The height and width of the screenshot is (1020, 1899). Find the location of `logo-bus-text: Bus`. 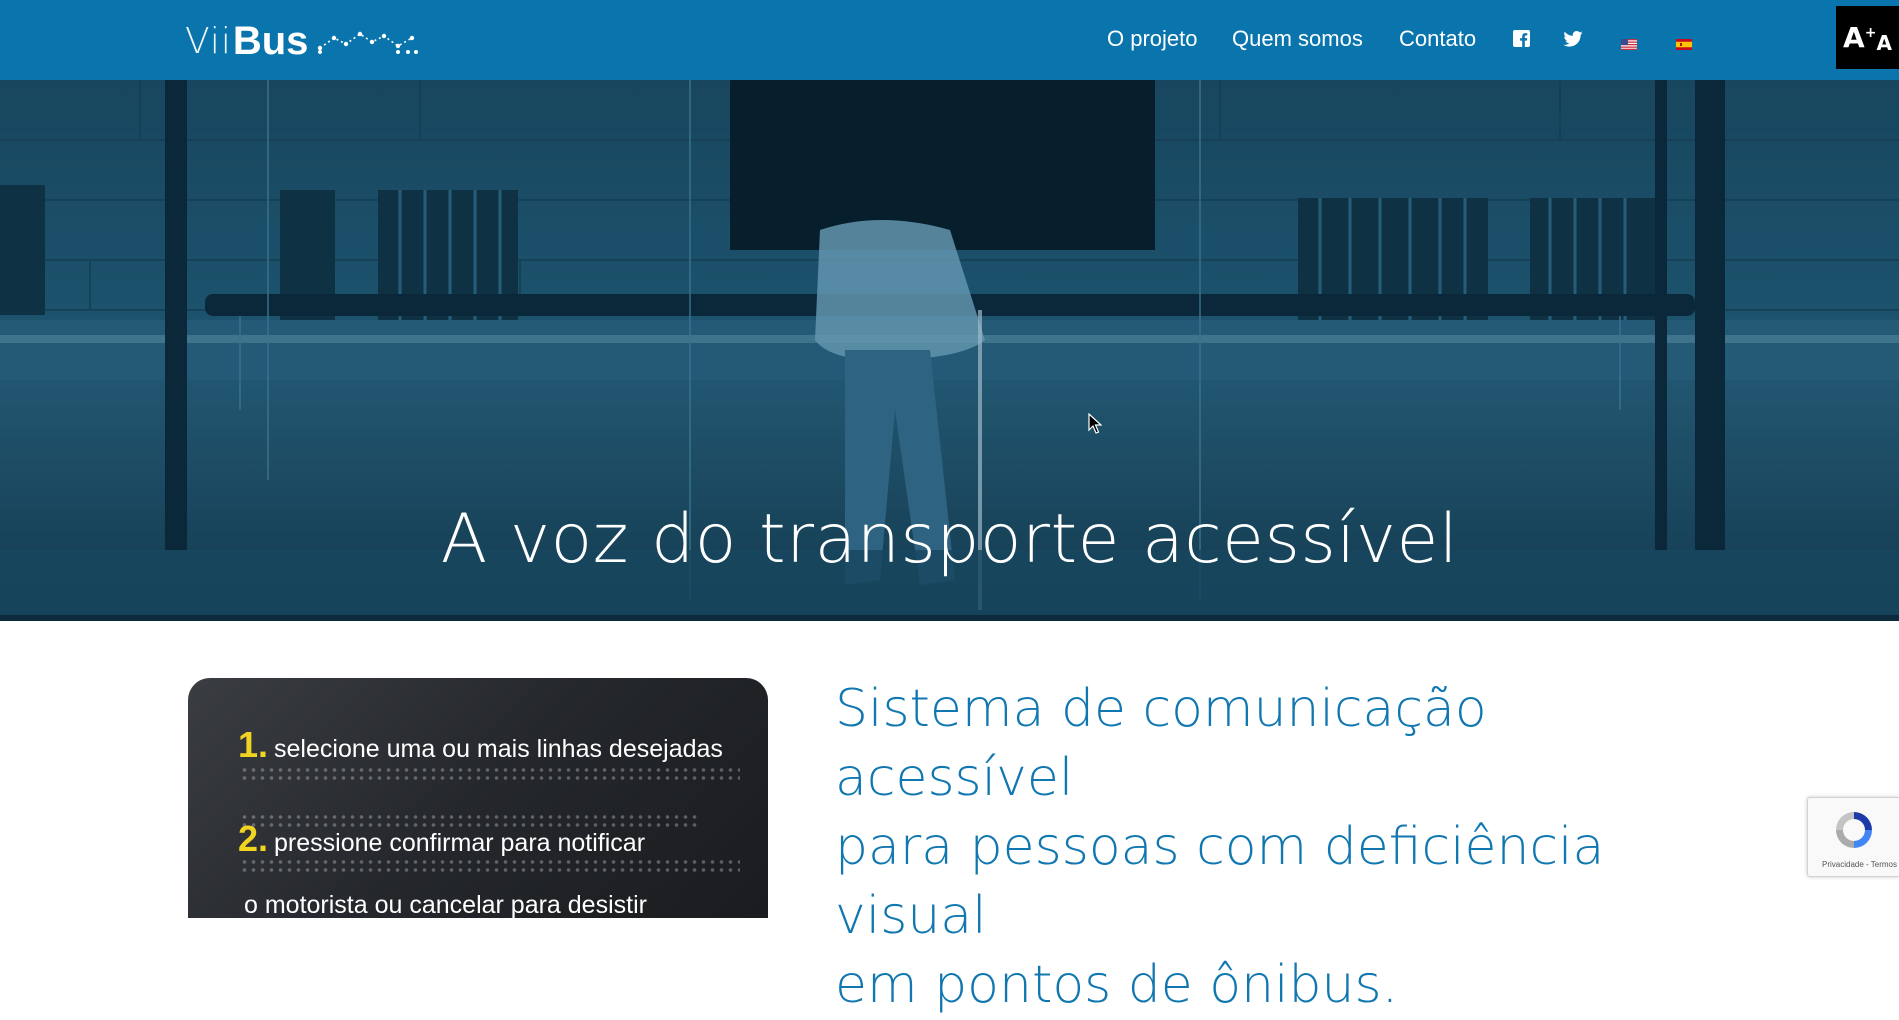

logo-bus-text: Bus is located at coordinates (270, 40).